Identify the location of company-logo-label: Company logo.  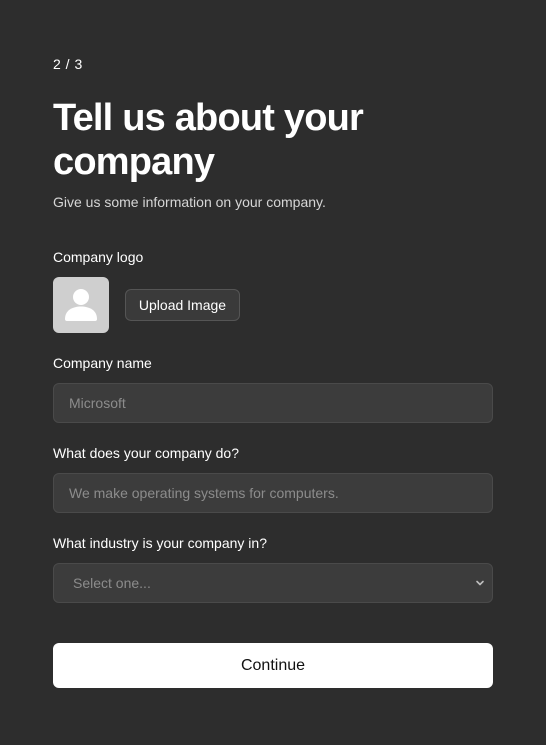
(98, 257).